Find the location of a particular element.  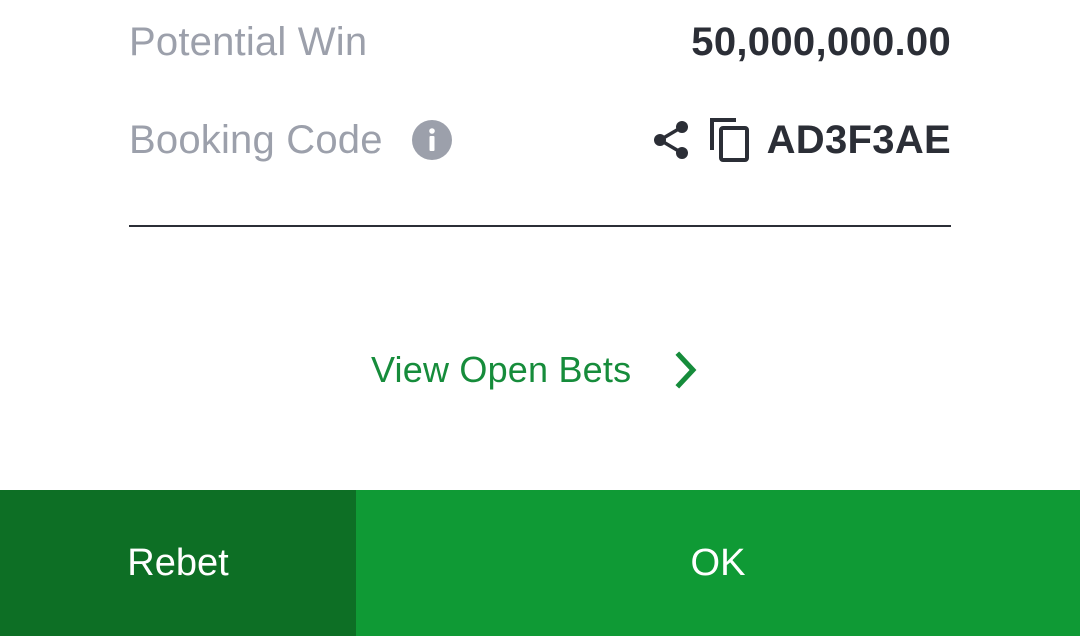

view-open-bets-label: View Open Bets is located at coordinates (501, 369).